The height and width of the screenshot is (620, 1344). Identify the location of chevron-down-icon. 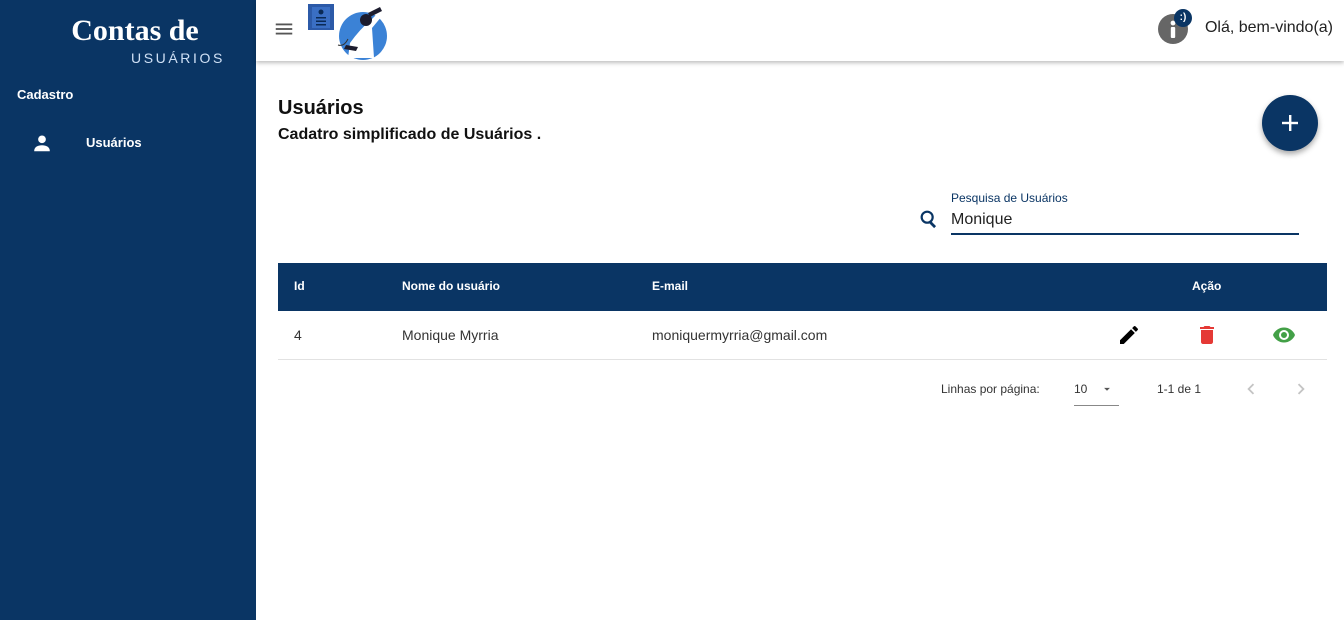
(1107, 389).